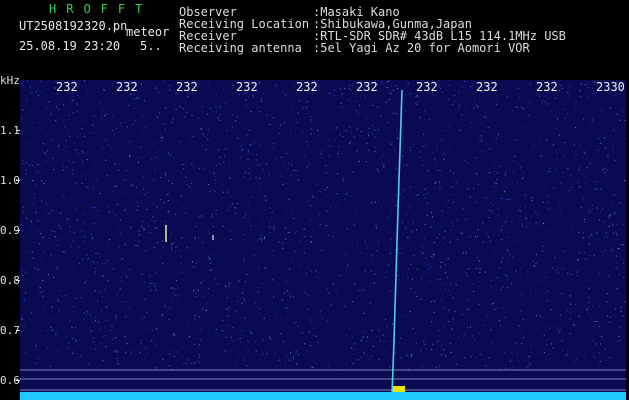 The image size is (629, 400). I want to click on baseline-strip, so click(323, 396).